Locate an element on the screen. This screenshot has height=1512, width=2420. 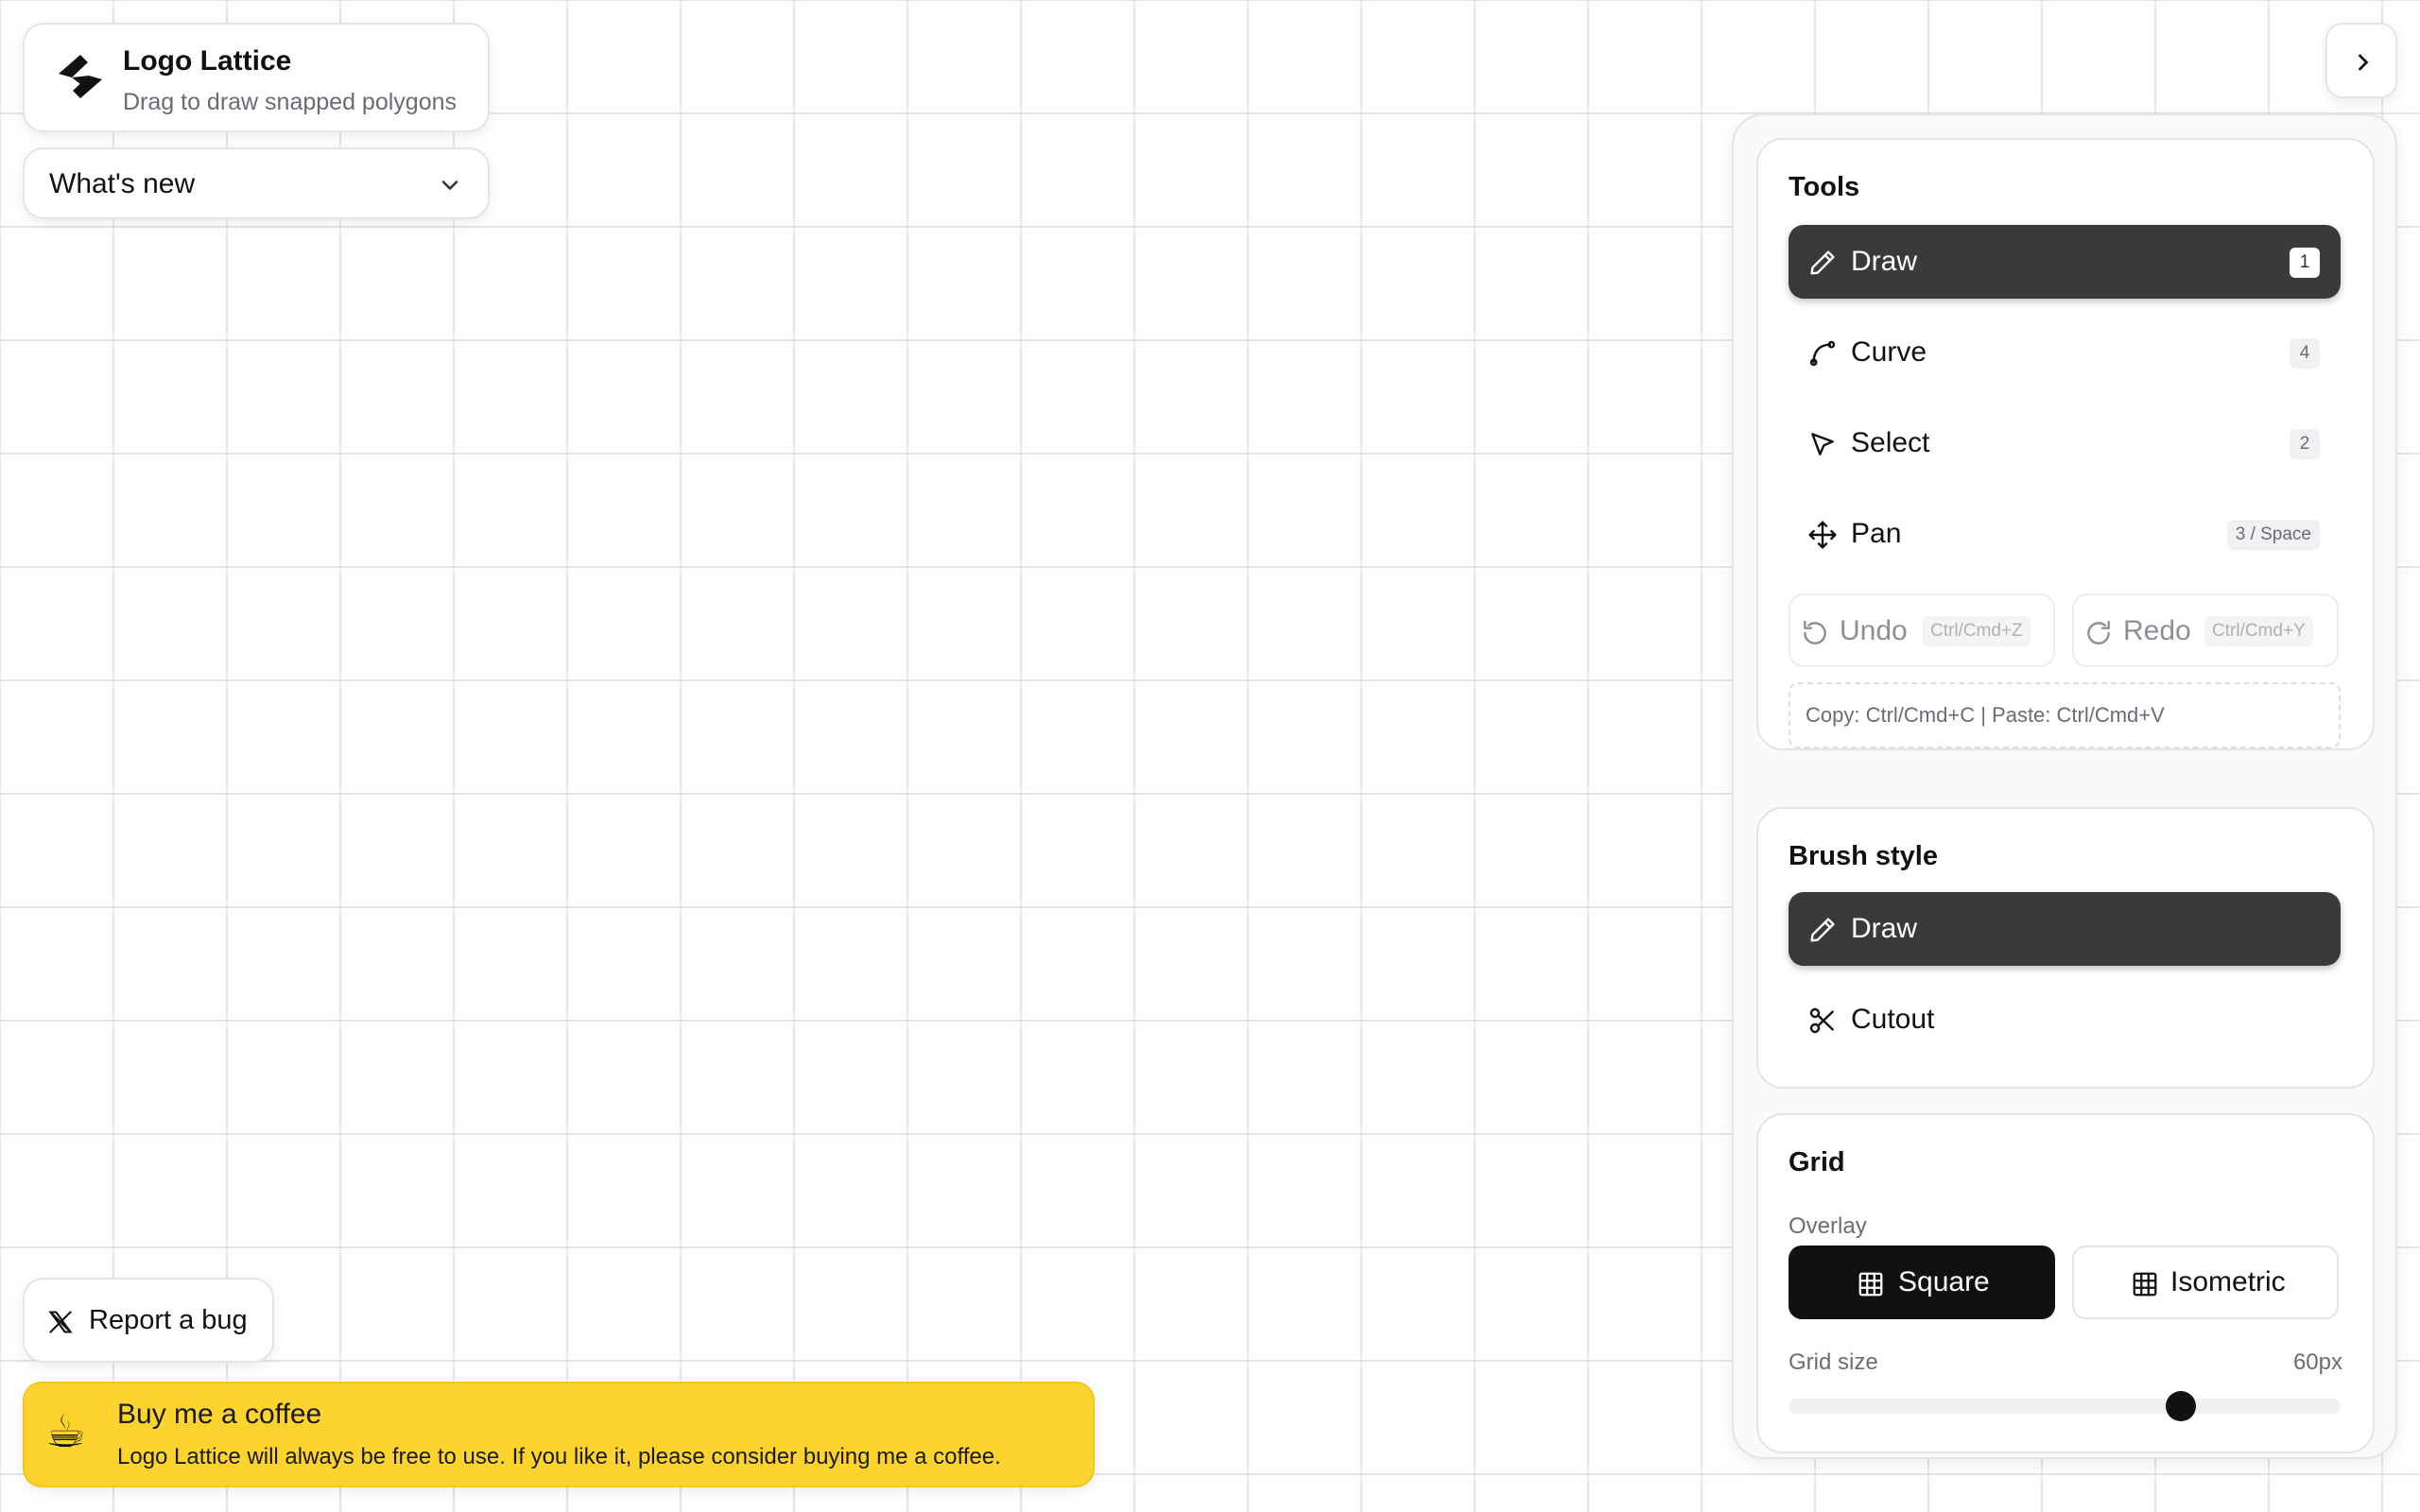
undo-button: Undo Ctrl/Cmd+Z is located at coordinates (1922, 630).